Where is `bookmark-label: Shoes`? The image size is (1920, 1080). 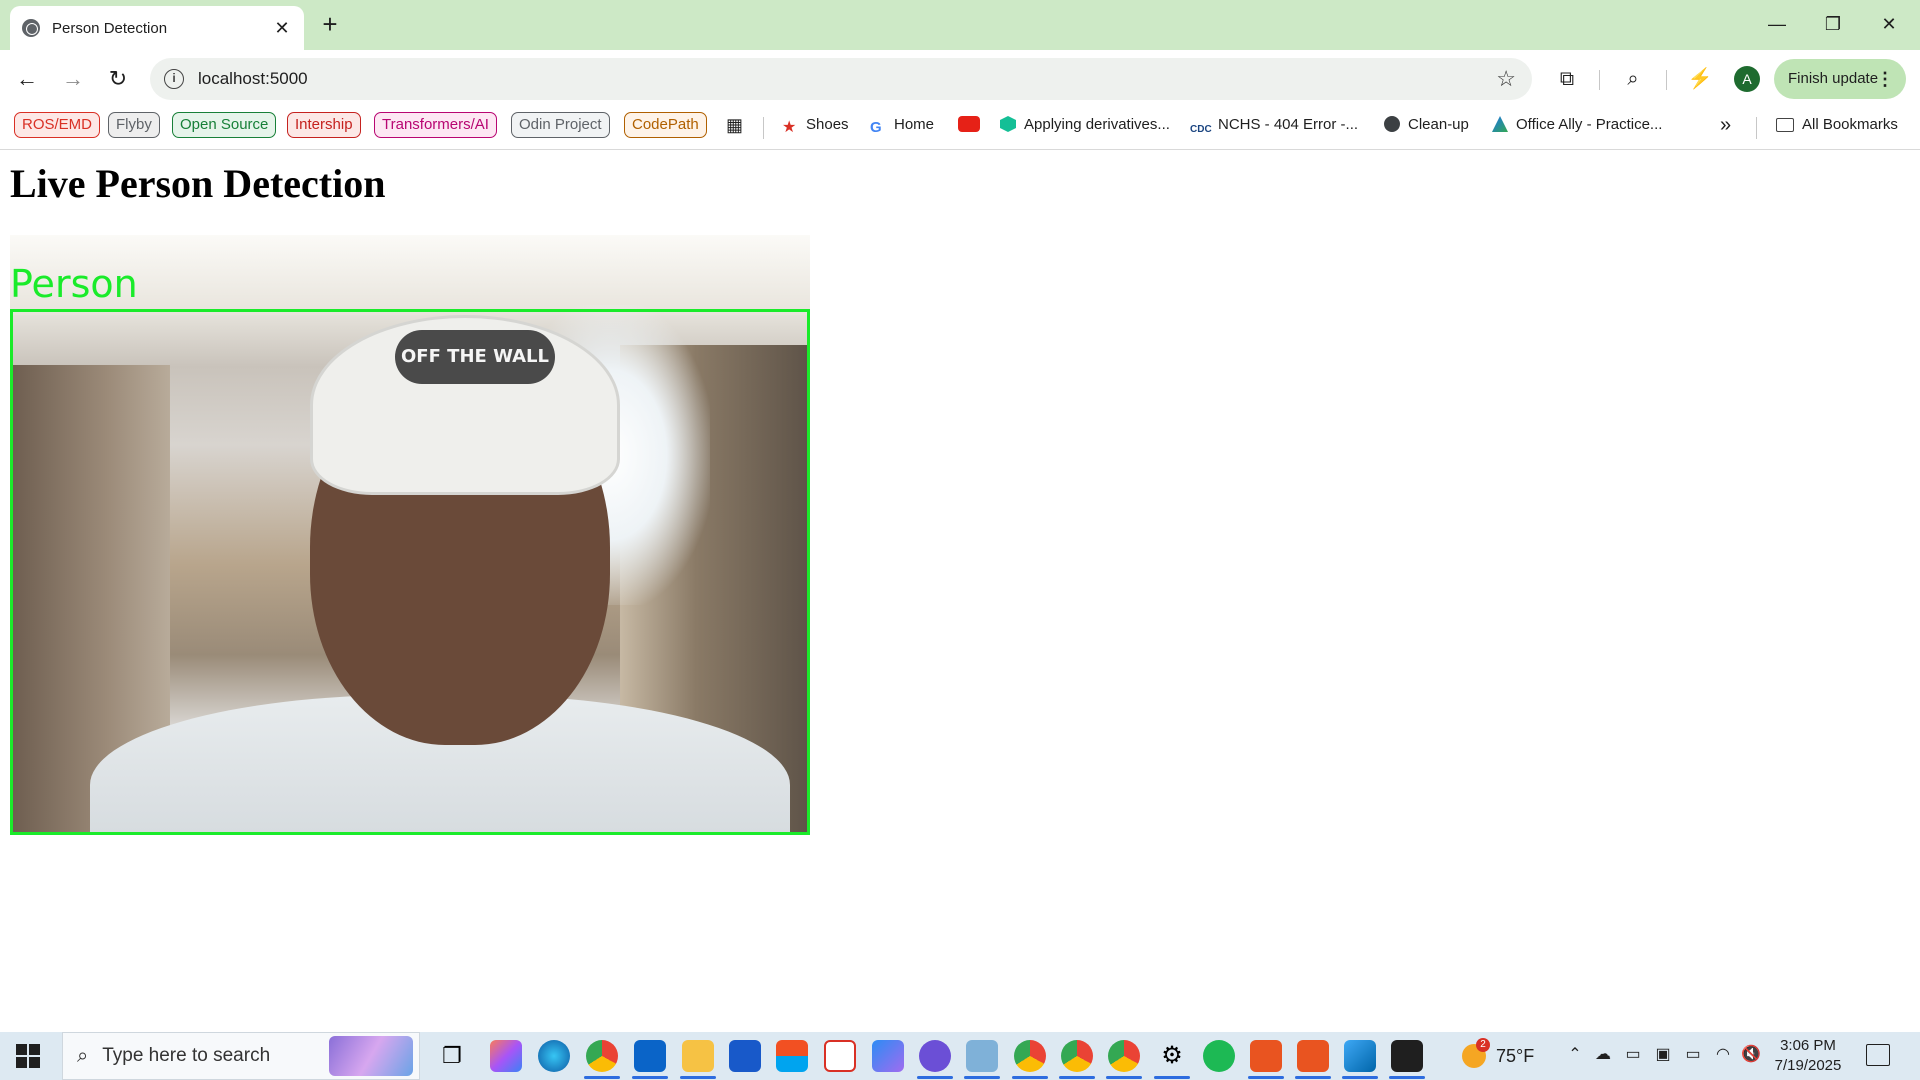
bookmark-label: Shoes is located at coordinates (827, 124).